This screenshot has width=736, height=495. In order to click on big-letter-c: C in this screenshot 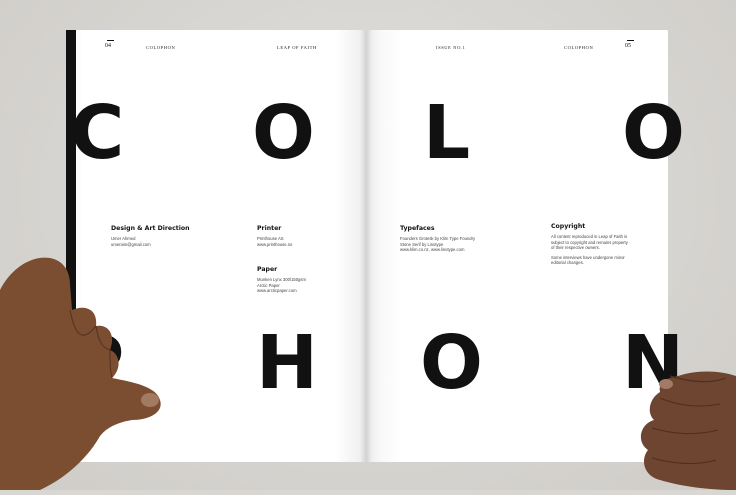, I will do `click(97, 133)`.